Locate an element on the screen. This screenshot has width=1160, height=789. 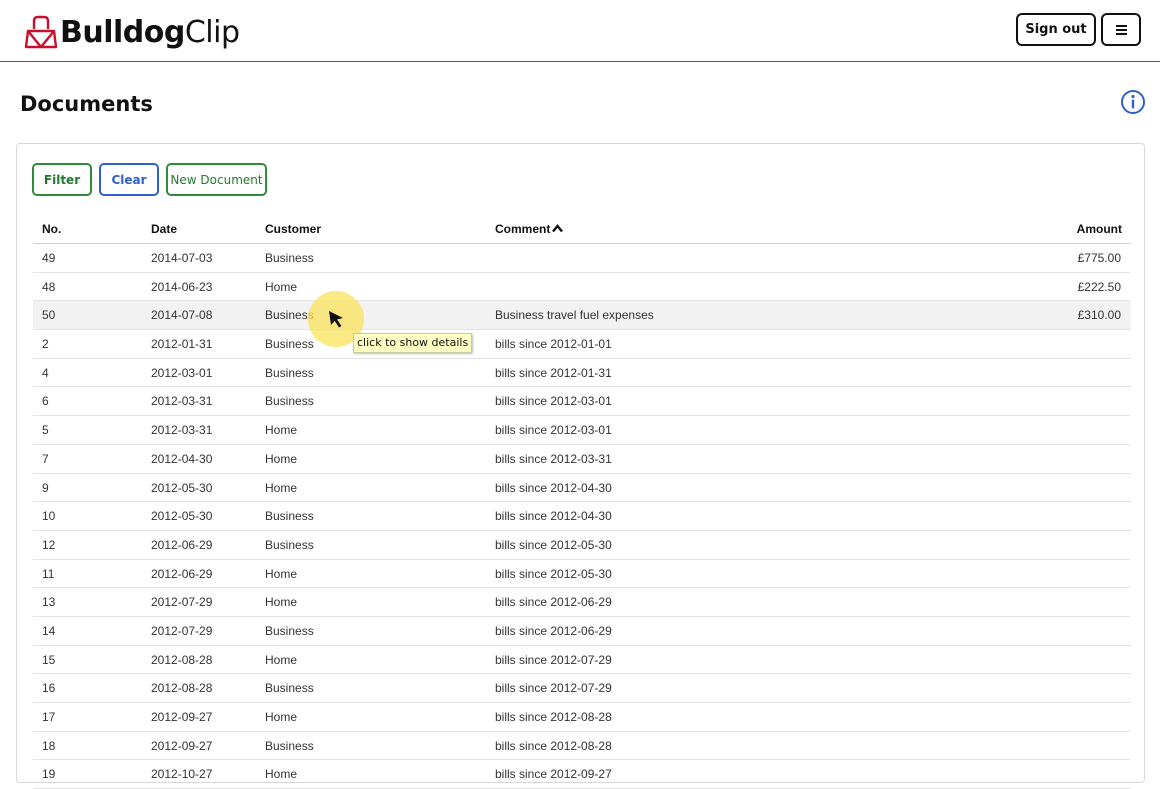
table-row: 49 2014-07-03 Business £775.00 is located at coordinates (582, 258).